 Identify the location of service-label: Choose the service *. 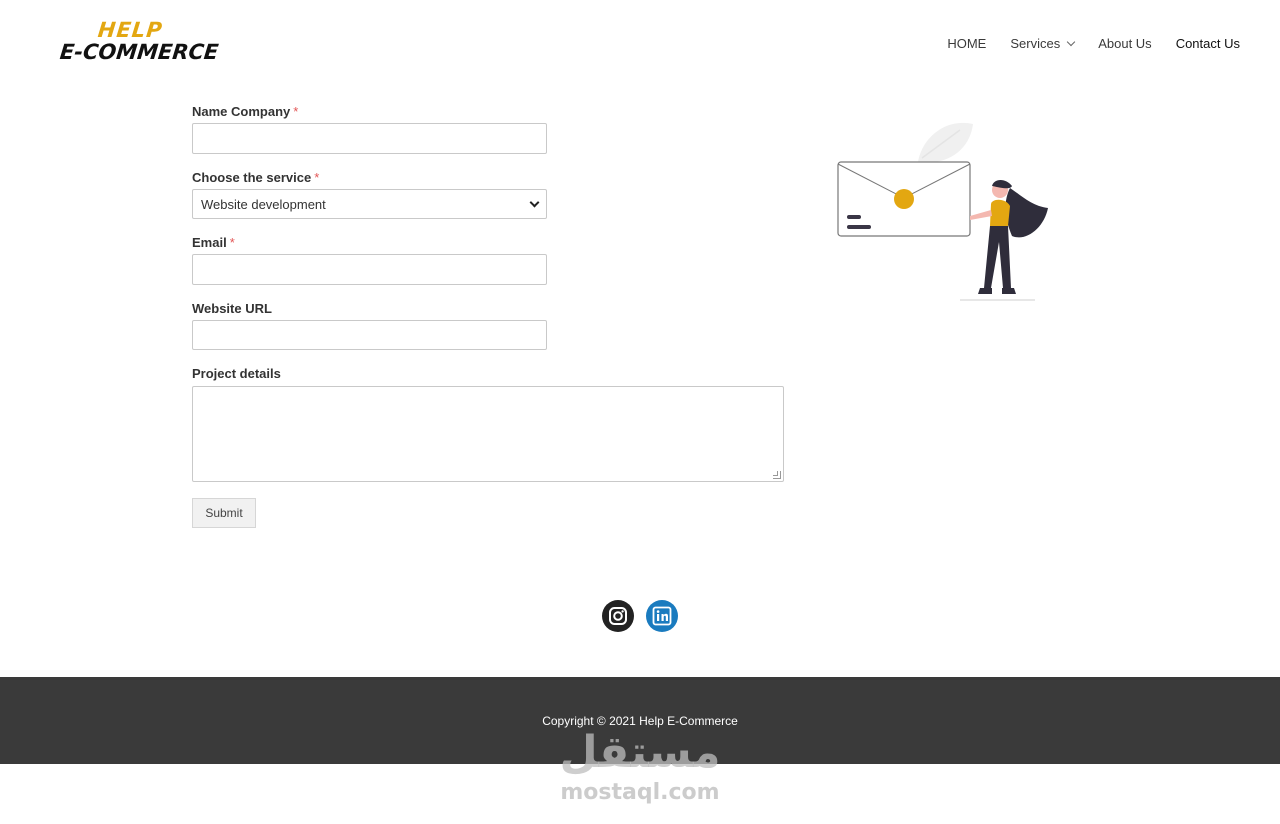
(255, 179).